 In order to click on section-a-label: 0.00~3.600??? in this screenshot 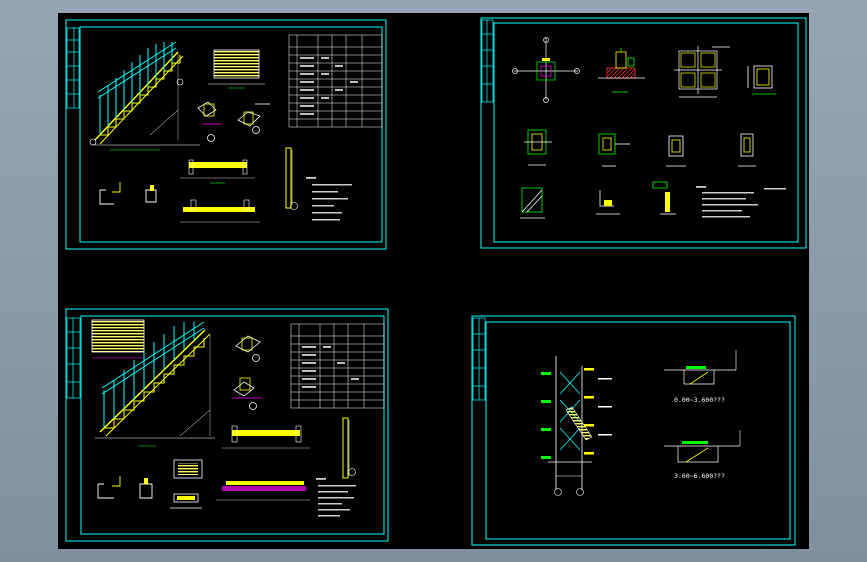, I will do `click(699, 400)`.